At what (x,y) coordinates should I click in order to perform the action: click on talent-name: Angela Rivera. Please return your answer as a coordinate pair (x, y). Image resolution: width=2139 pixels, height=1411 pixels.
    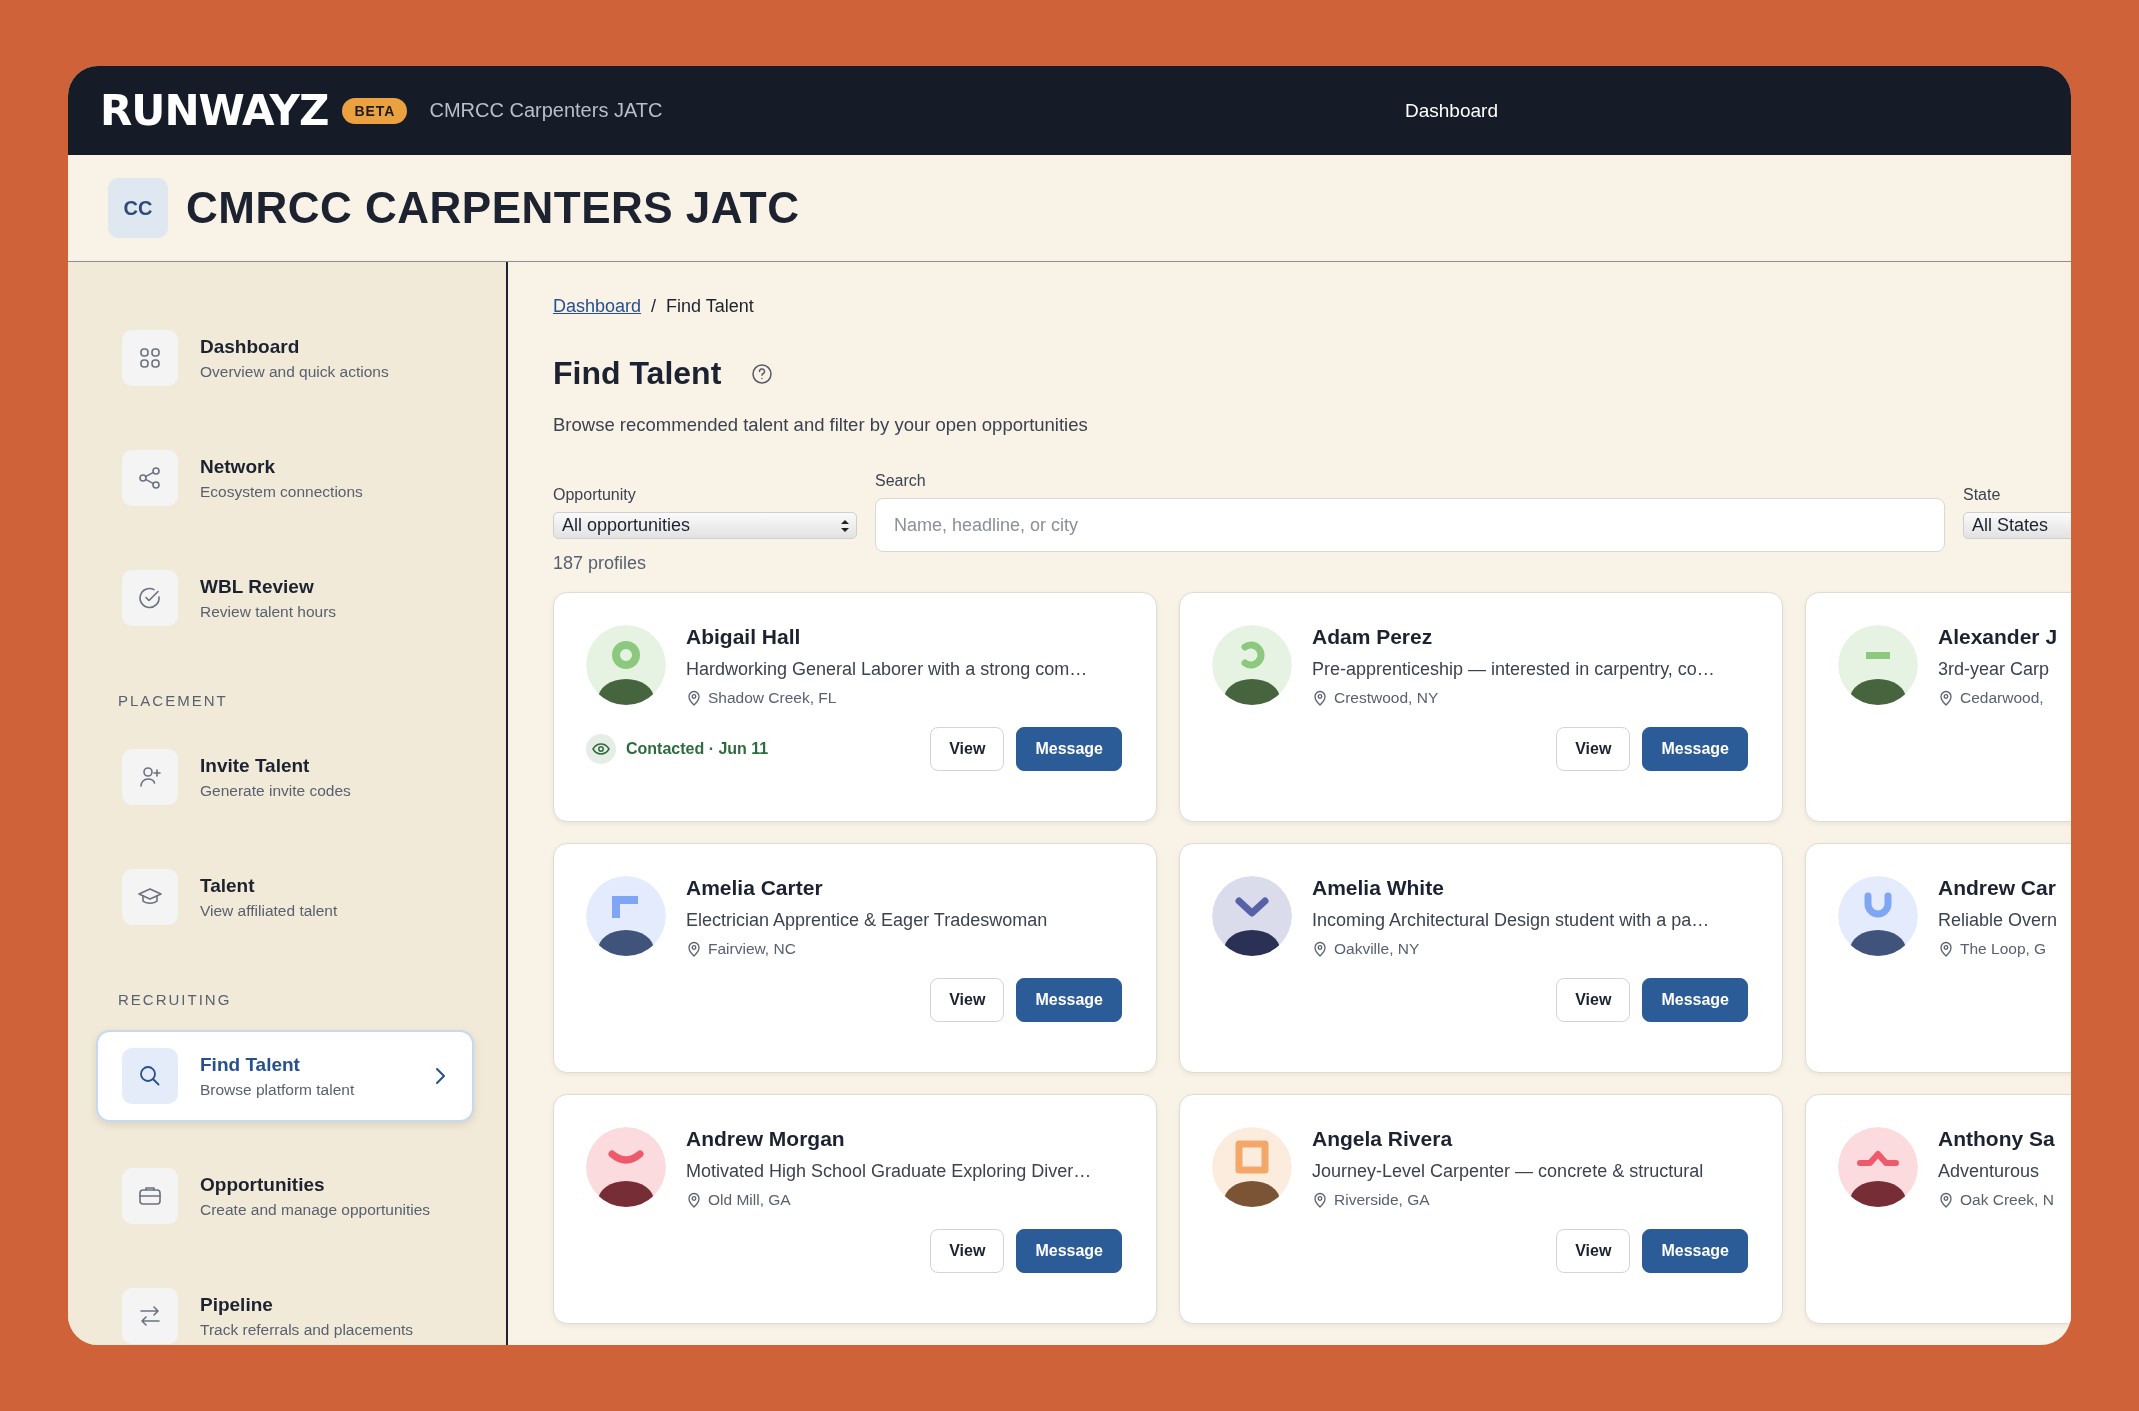
    Looking at the image, I should click on (1383, 1139).